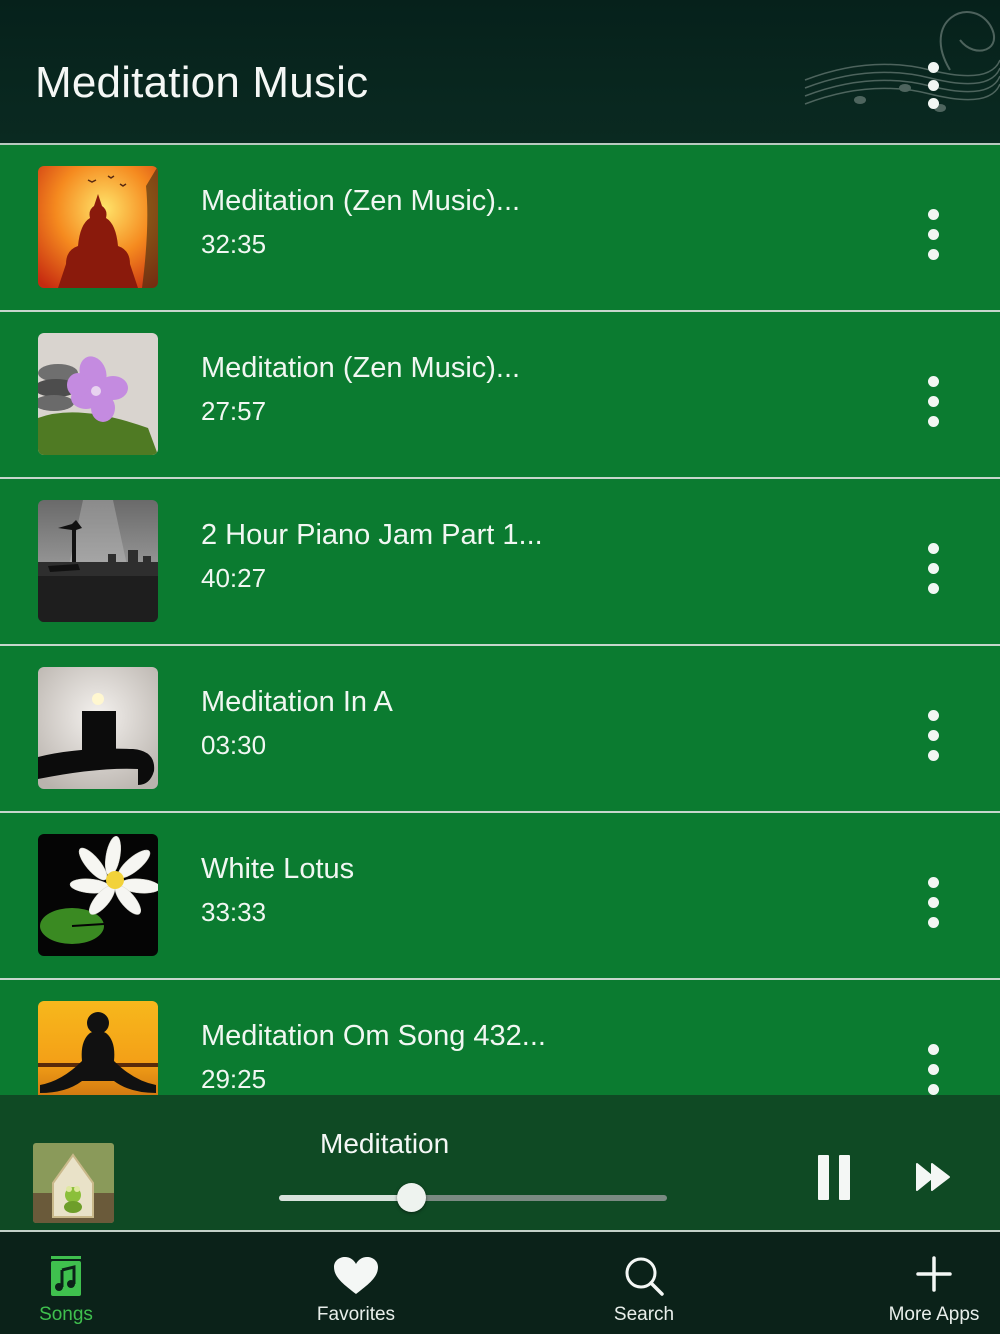 Image resolution: width=1000 pixels, height=1334 pixels. What do you see at coordinates (934, 1314) in the screenshot?
I see `tab-label: More Apps` at bounding box center [934, 1314].